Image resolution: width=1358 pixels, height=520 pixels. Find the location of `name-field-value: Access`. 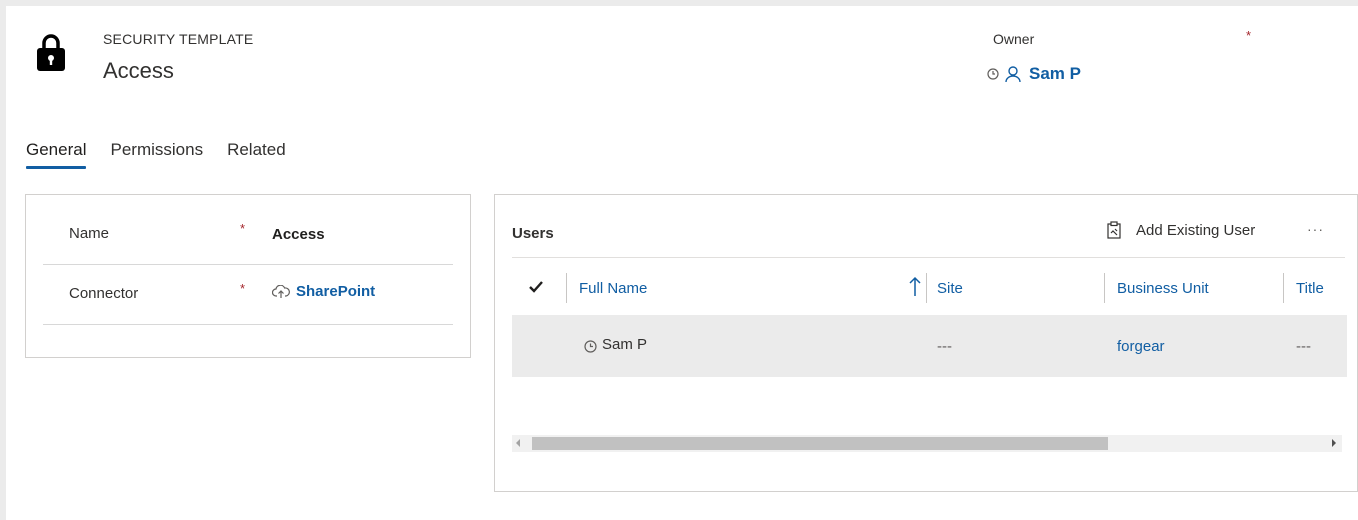

name-field-value: Access is located at coordinates (298, 234).